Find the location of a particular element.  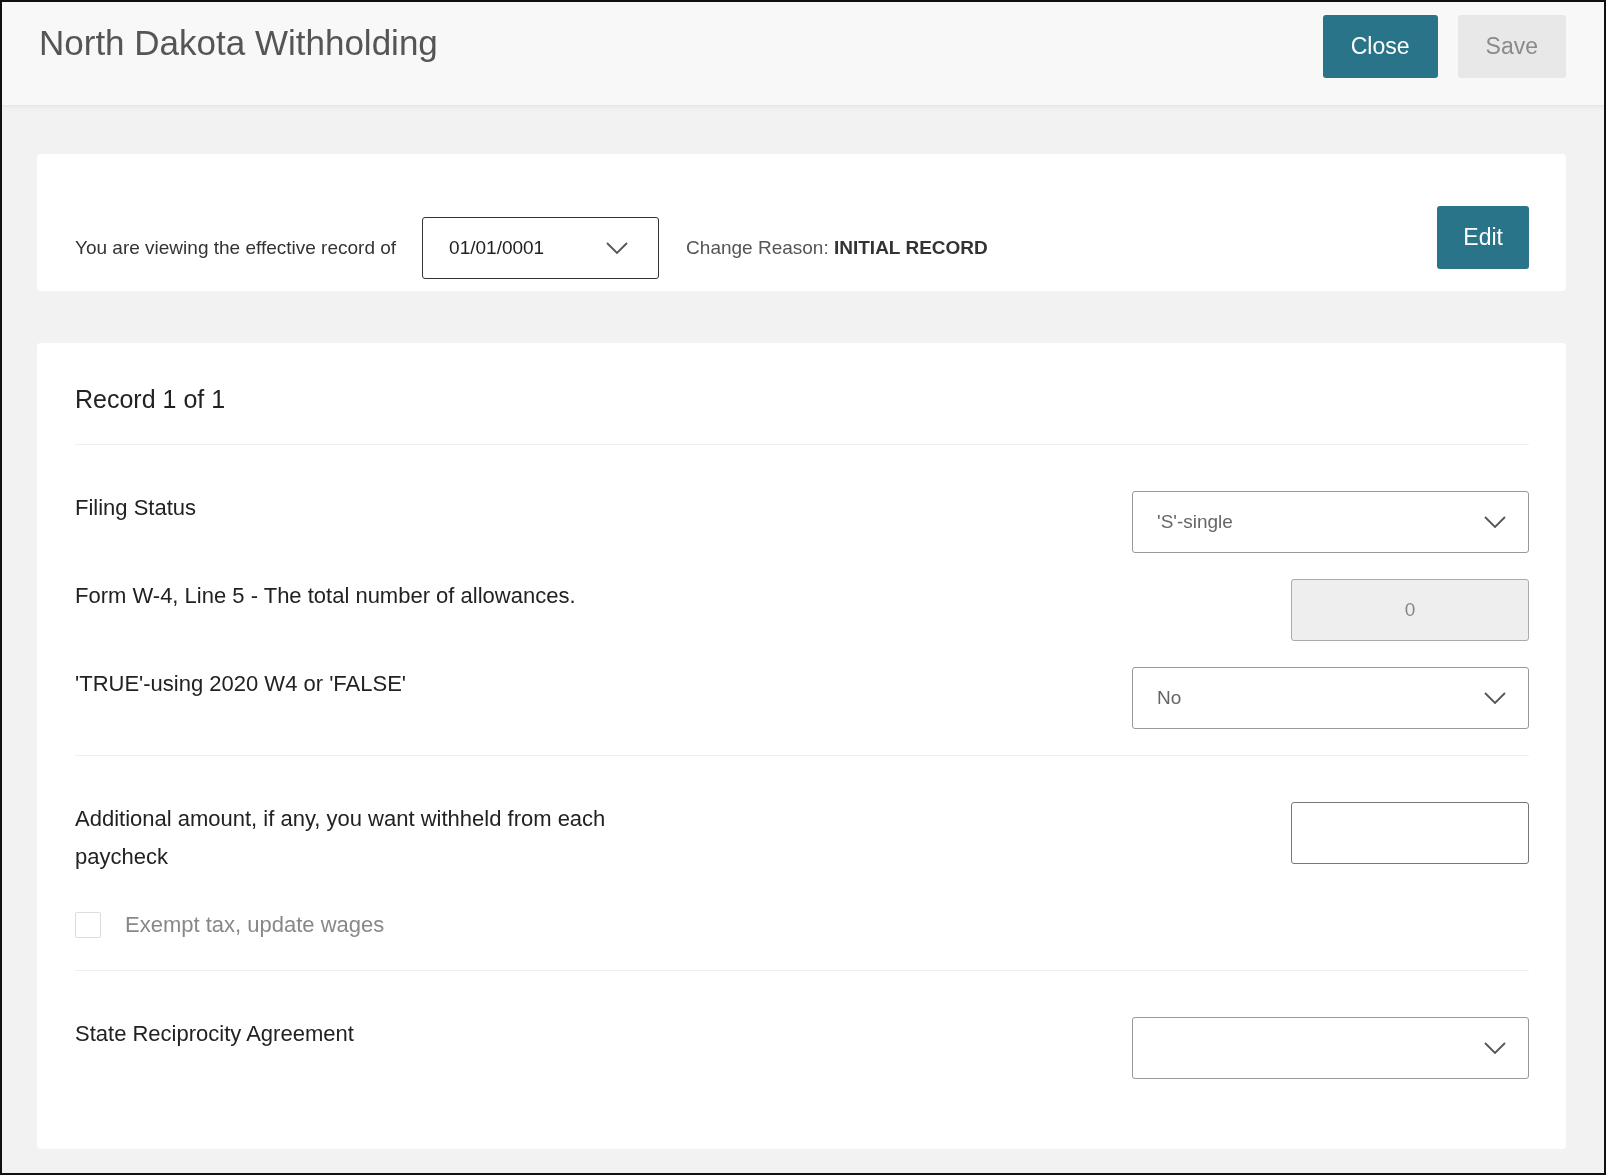

select-value: 'S'-single is located at coordinates (1195, 522).